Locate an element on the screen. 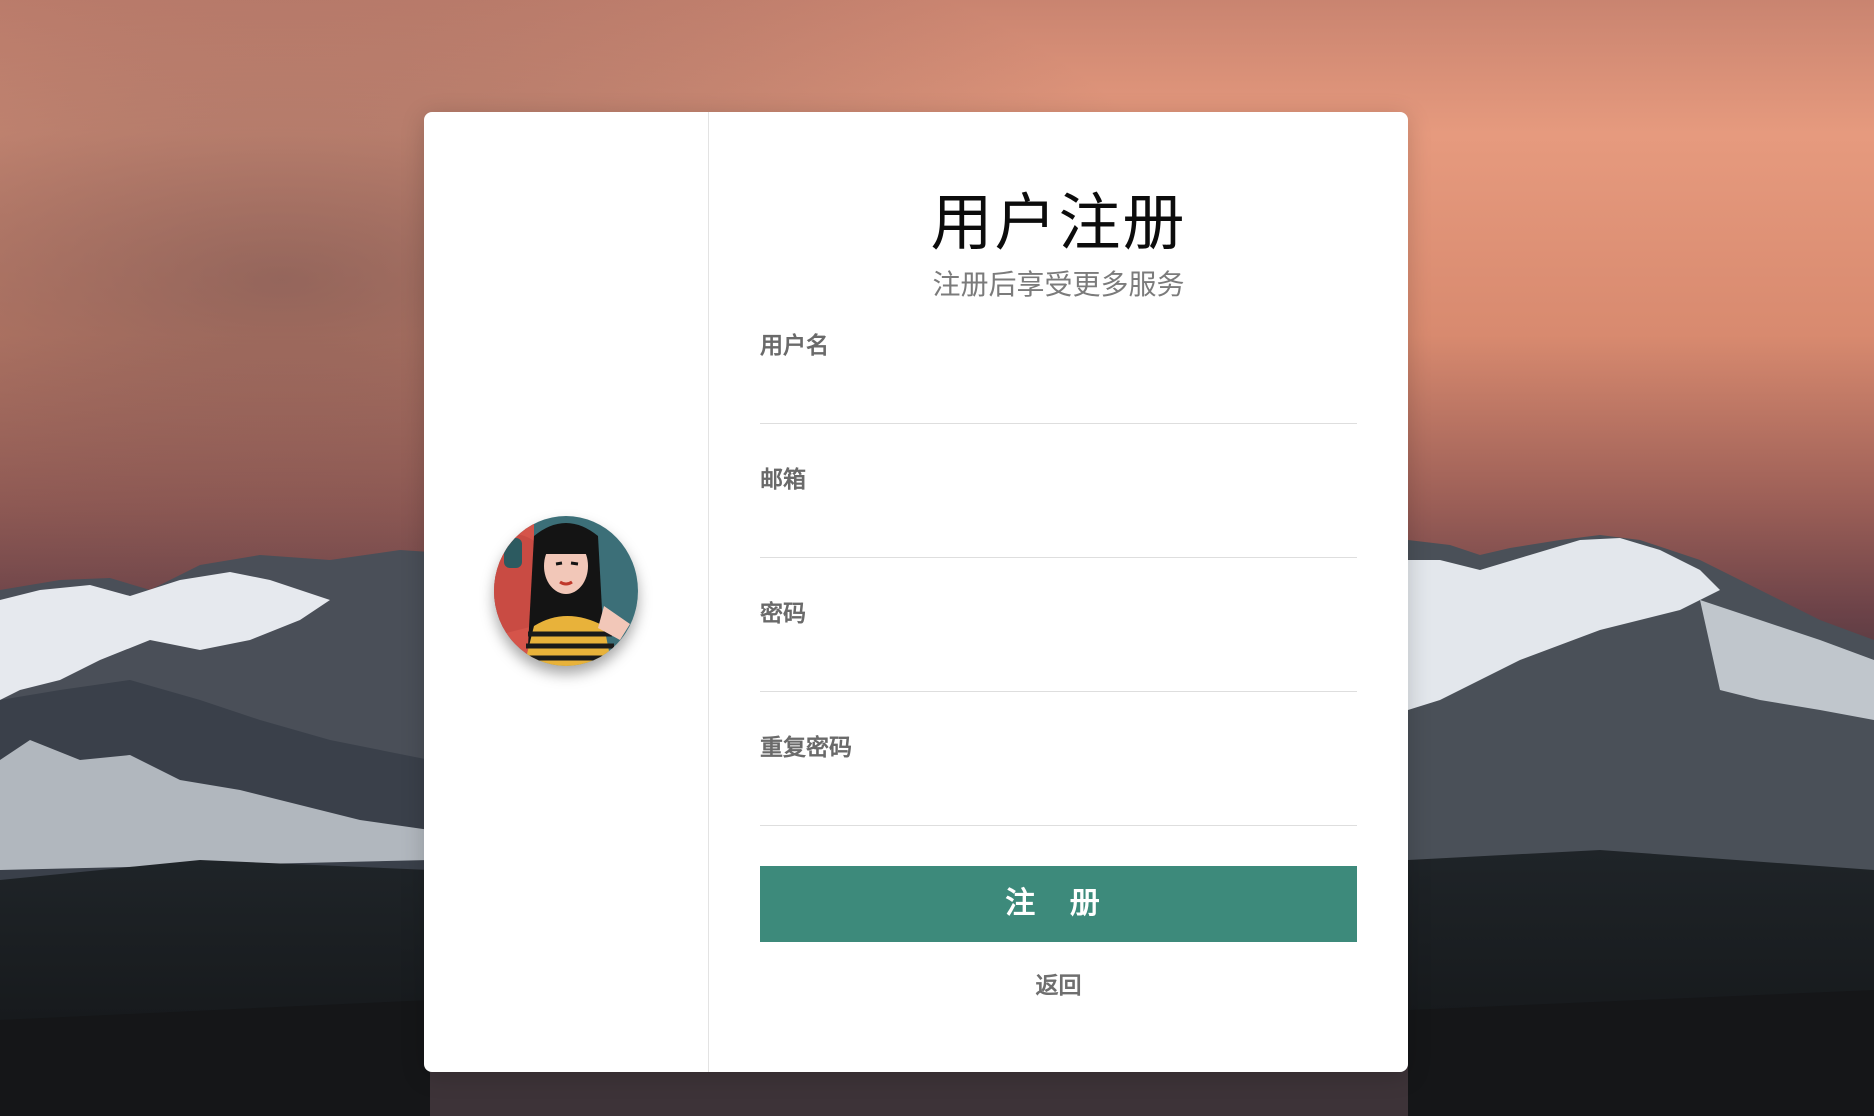 Image resolution: width=1874 pixels, height=1116 pixels. email-field: 邮箱 is located at coordinates (1058, 519).